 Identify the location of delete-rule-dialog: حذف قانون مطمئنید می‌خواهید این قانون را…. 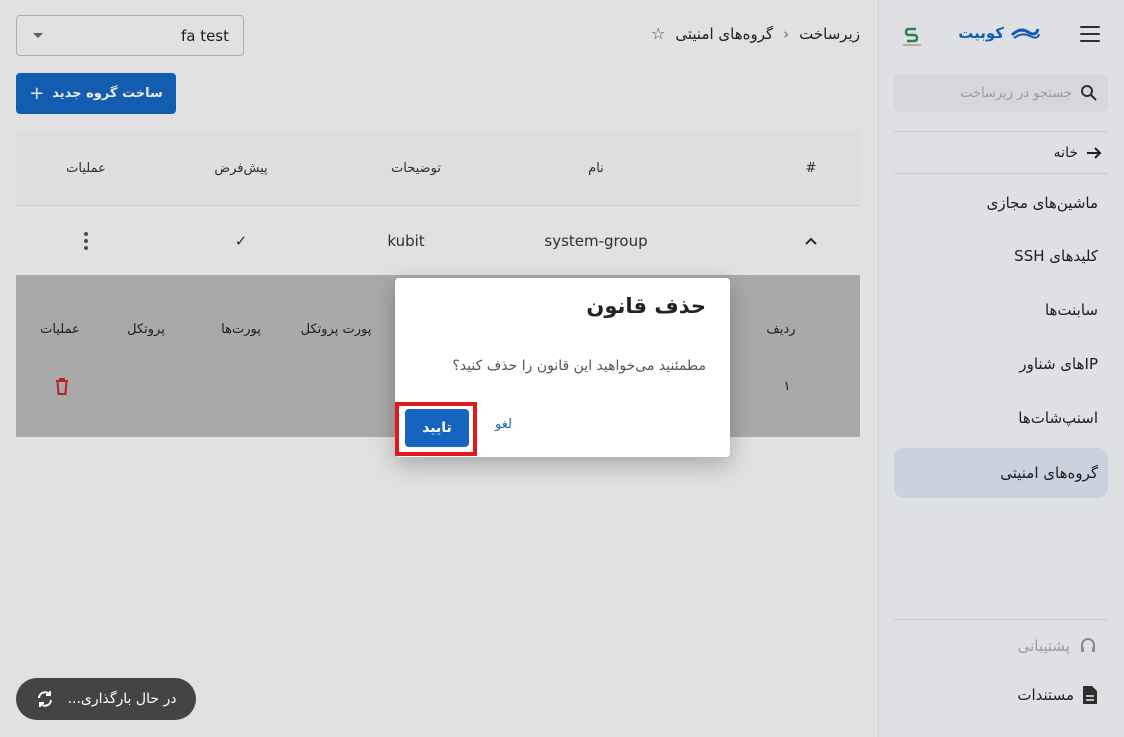
(562, 367).